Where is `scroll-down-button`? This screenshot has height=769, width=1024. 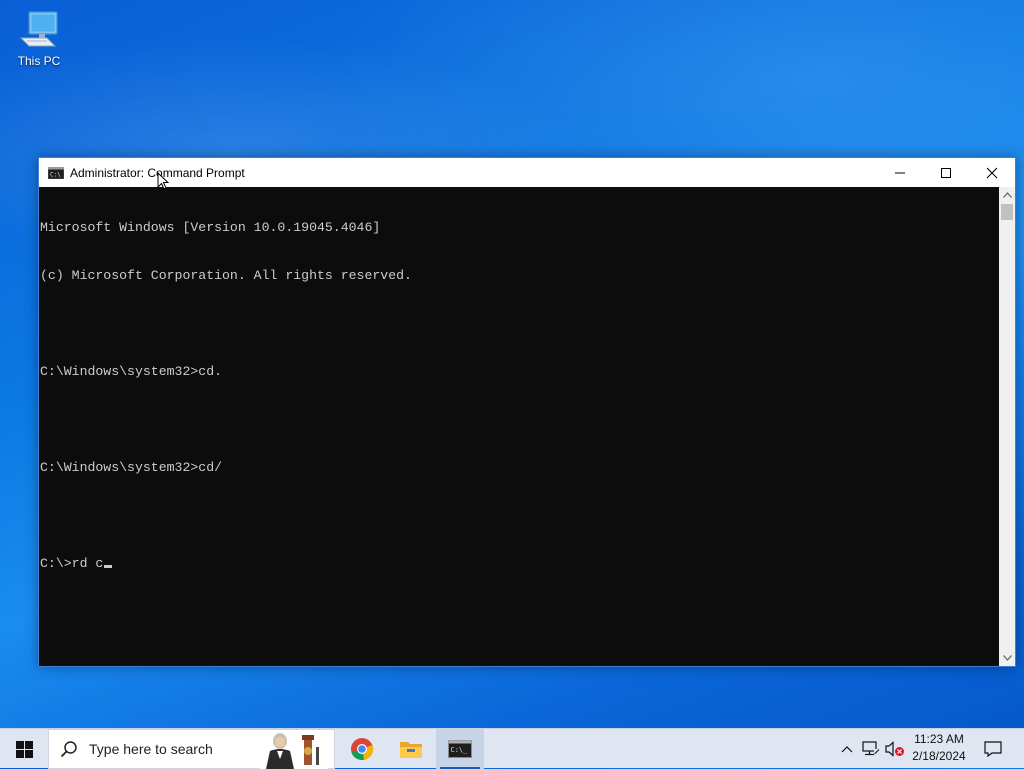
scroll-down-button is located at coordinates (1007, 658).